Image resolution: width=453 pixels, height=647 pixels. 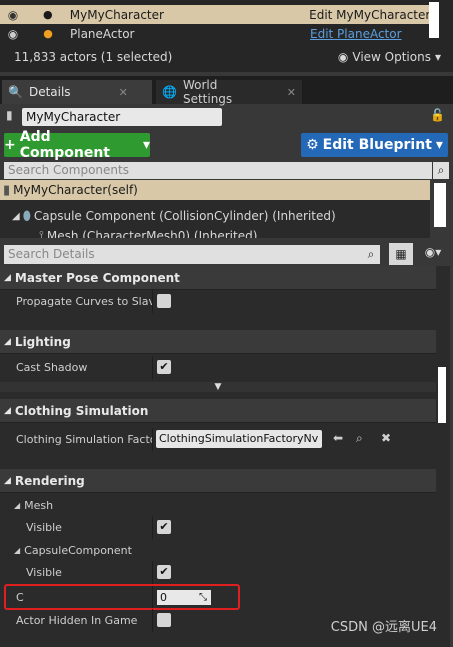 What do you see at coordinates (338, 438) in the screenshot?
I see `use-selected-arrow-icon: ⬅` at bounding box center [338, 438].